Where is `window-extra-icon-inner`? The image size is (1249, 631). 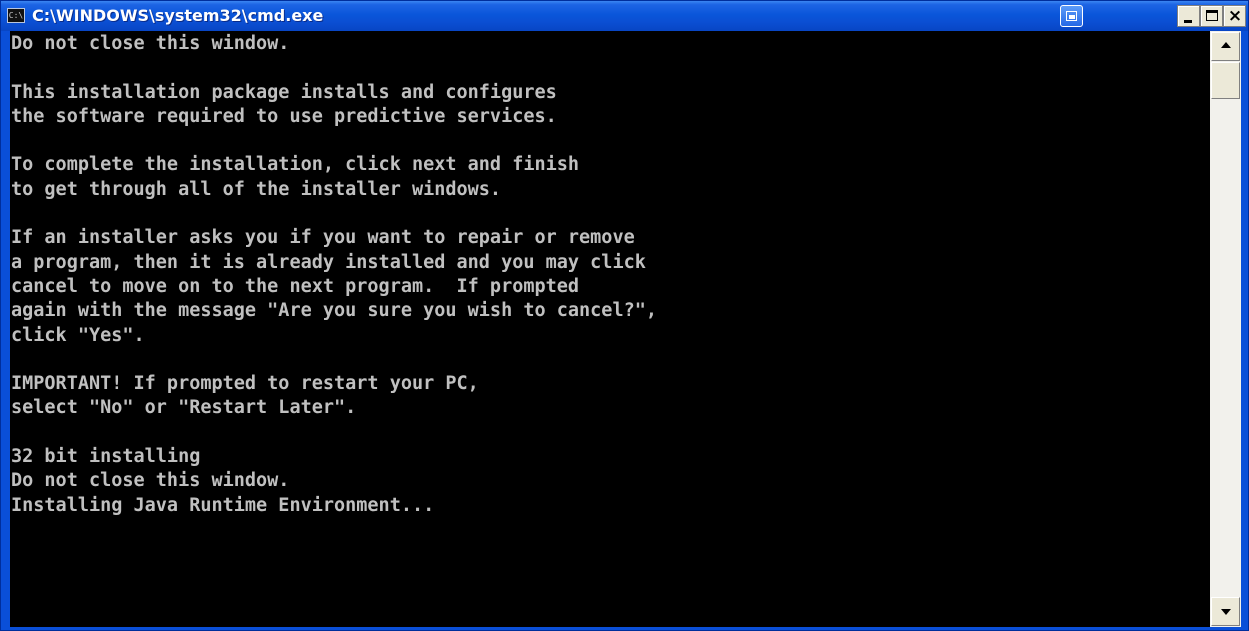
window-extra-icon-inner is located at coordinates (1072, 17).